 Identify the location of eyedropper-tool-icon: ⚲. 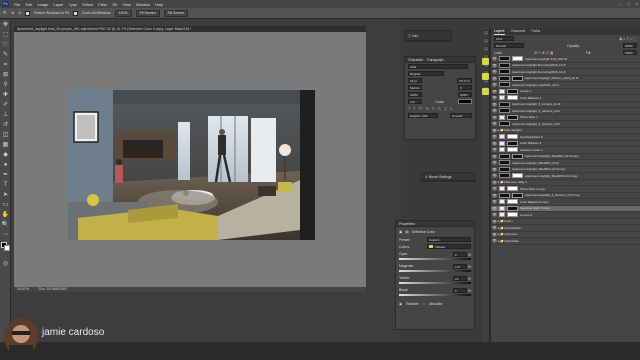
(5, 85).